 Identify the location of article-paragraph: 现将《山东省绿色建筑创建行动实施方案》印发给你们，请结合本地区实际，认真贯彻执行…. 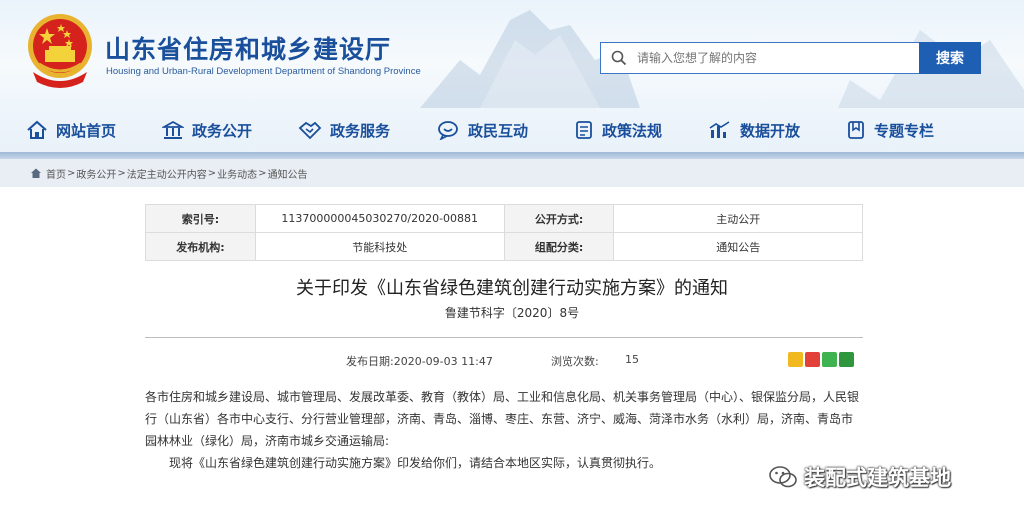
(415, 463).